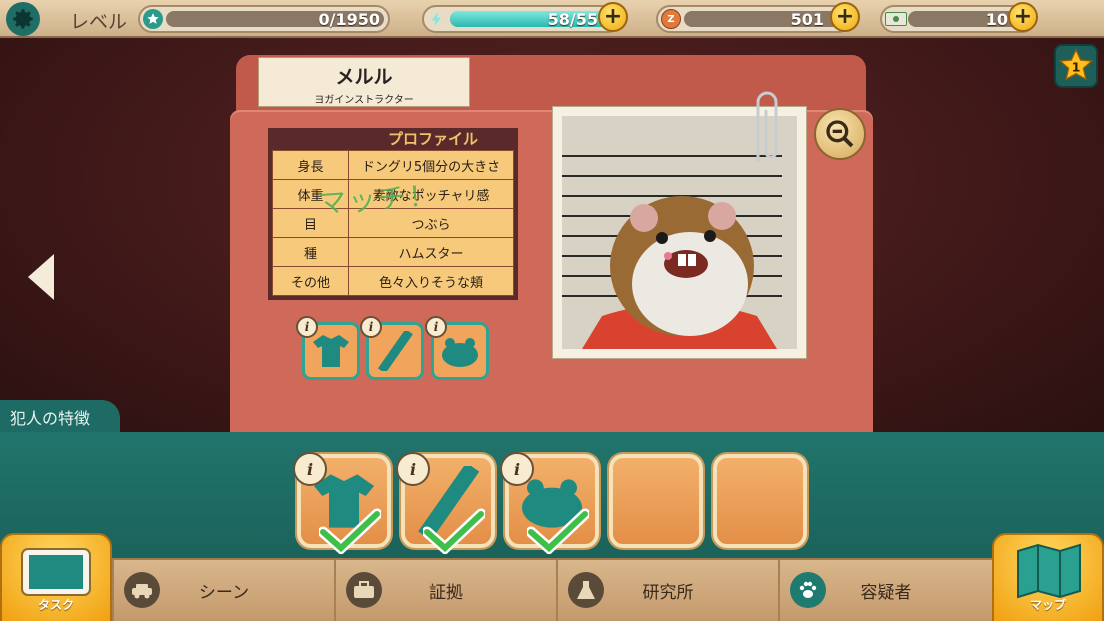 The height and width of the screenshot is (621, 1104). Describe the element at coordinates (671, 19) in the screenshot. I see `coin-icon: Z` at that location.